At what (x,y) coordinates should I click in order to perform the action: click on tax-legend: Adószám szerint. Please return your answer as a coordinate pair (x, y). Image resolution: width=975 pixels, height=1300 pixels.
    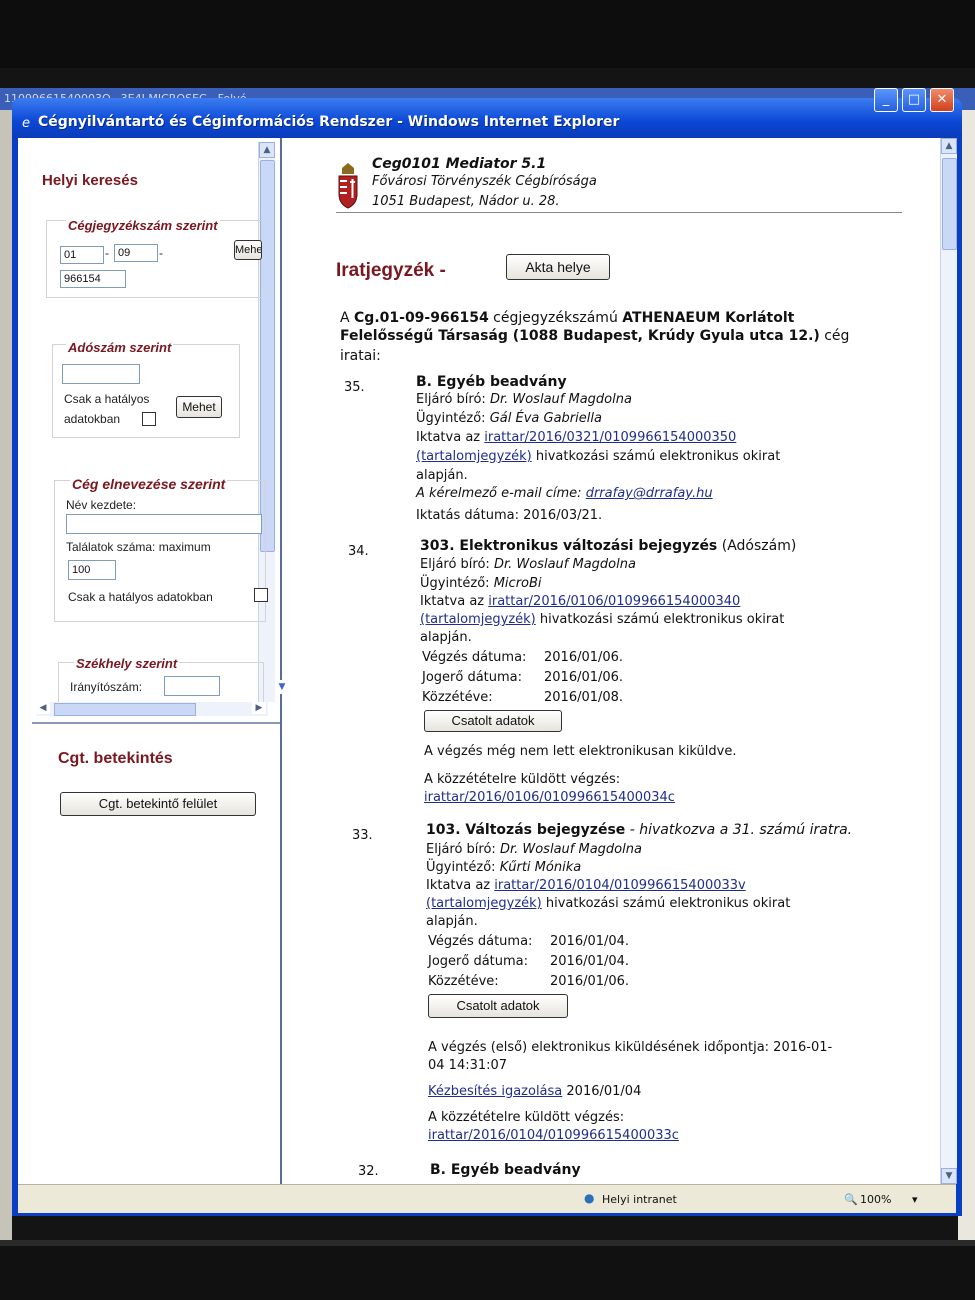
    Looking at the image, I should click on (120, 347).